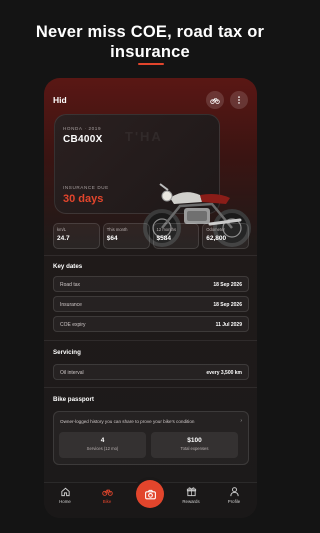 The height and width of the screenshot is (533, 320). Describe the element at coordinates (67, 352) in the screenshot. I see `servicing-title: Servicing` at that location.